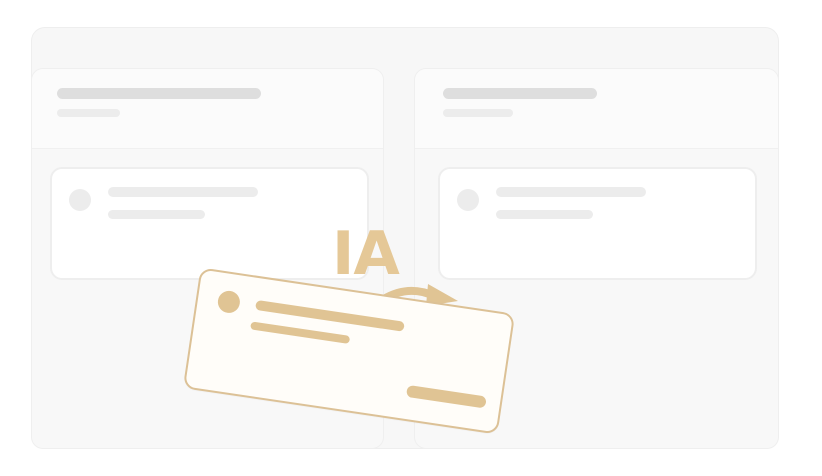 Image resolution: width=822 pixels, height=476 pixels. What do you see at coordinates (446, 396) in the screenshot?
I see `card-tag-placeholder` at bounding box center [446, 396].